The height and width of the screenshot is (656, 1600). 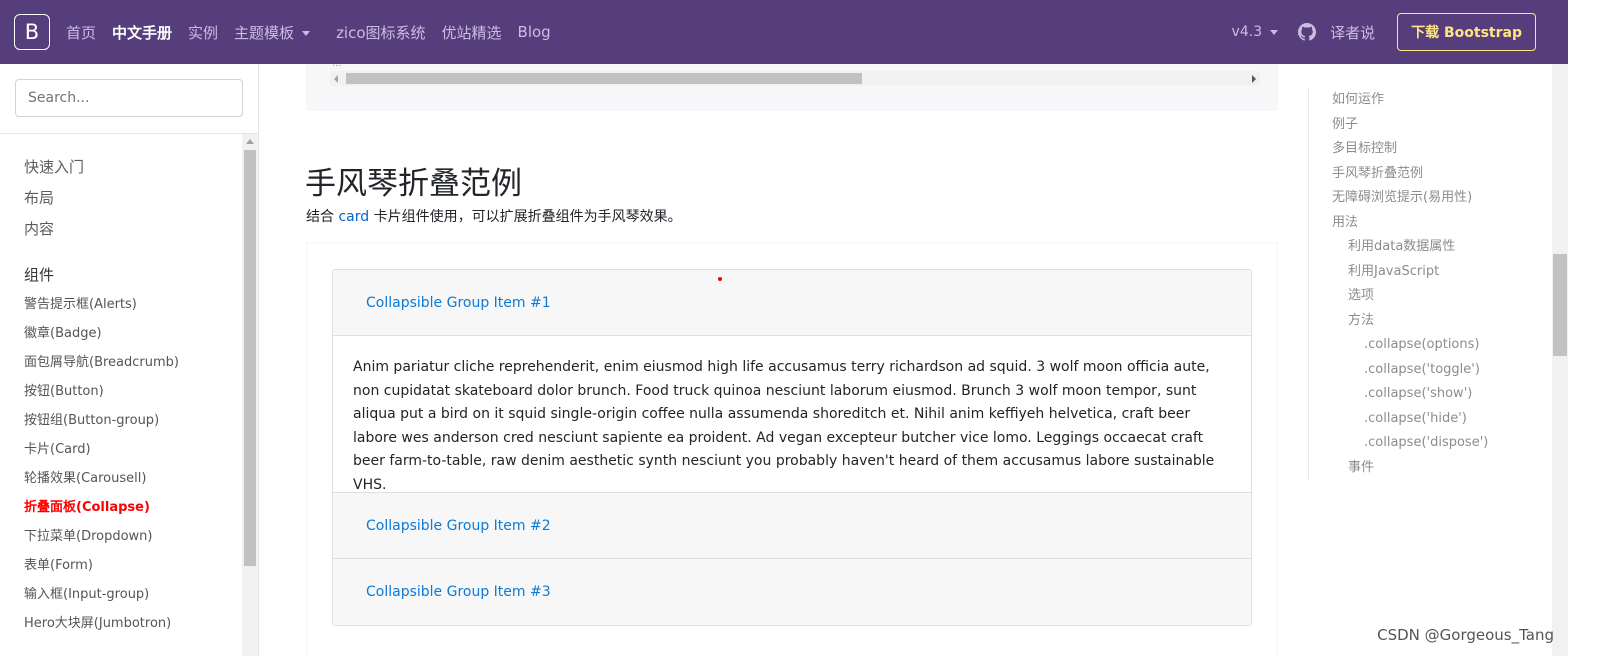 What do you see at coordinates (129, 449) in the screenshot?
I see `sidebar-item-card: 卡片(Card)` at bounding box center [129, 449].